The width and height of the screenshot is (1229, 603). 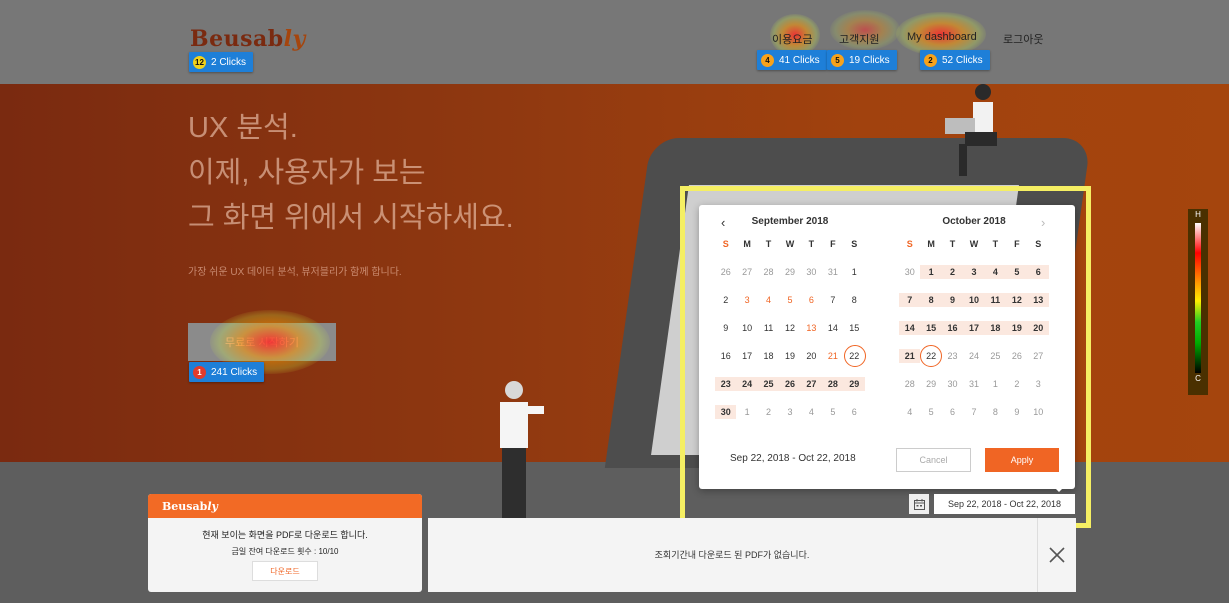 I want to click on apply-button: Apply, so click(x=1022, y=460).